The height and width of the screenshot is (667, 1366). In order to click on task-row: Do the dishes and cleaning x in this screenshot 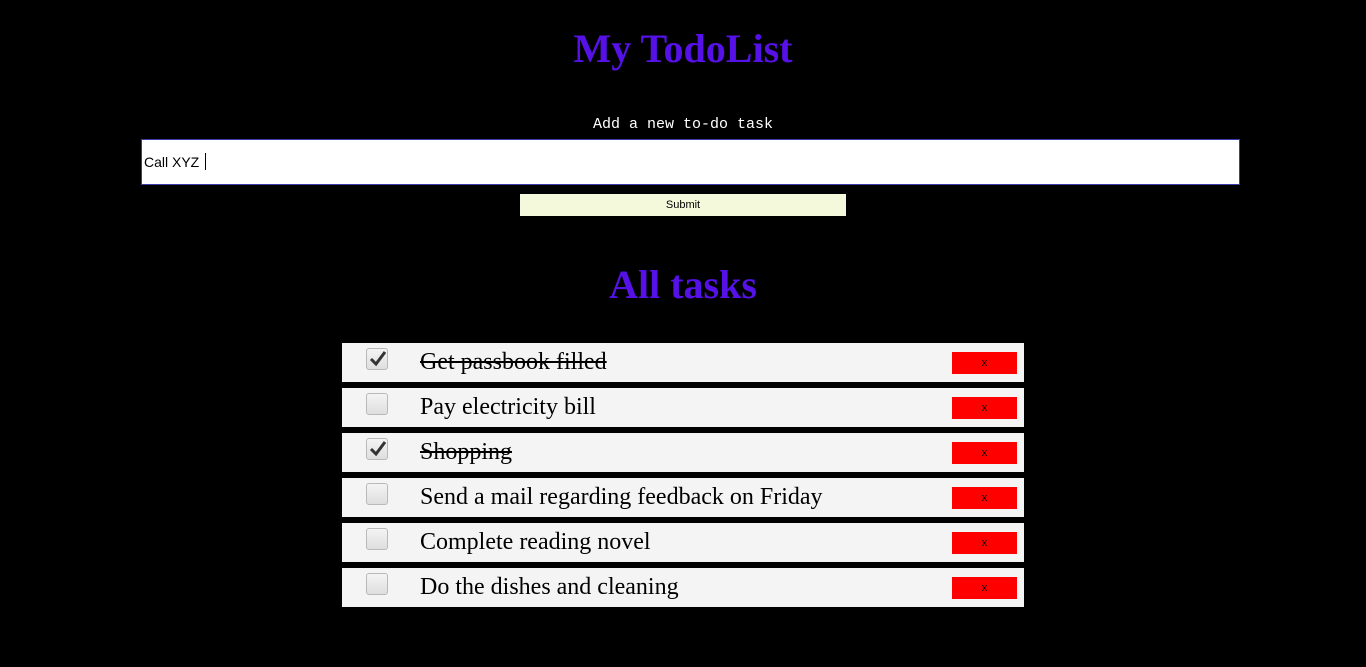, I will do `click(683, 587)`.